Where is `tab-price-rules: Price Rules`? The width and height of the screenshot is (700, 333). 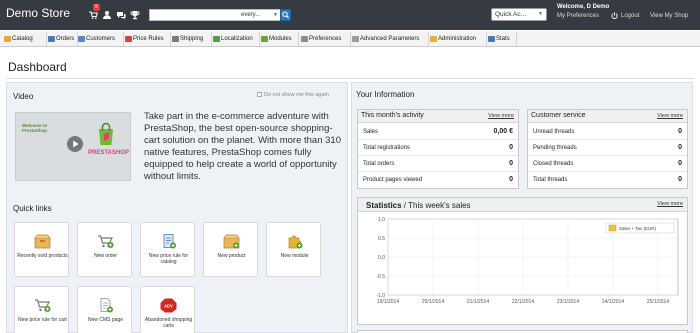 tab-price-rules: Price Rules is located at coordinates (144, 39).